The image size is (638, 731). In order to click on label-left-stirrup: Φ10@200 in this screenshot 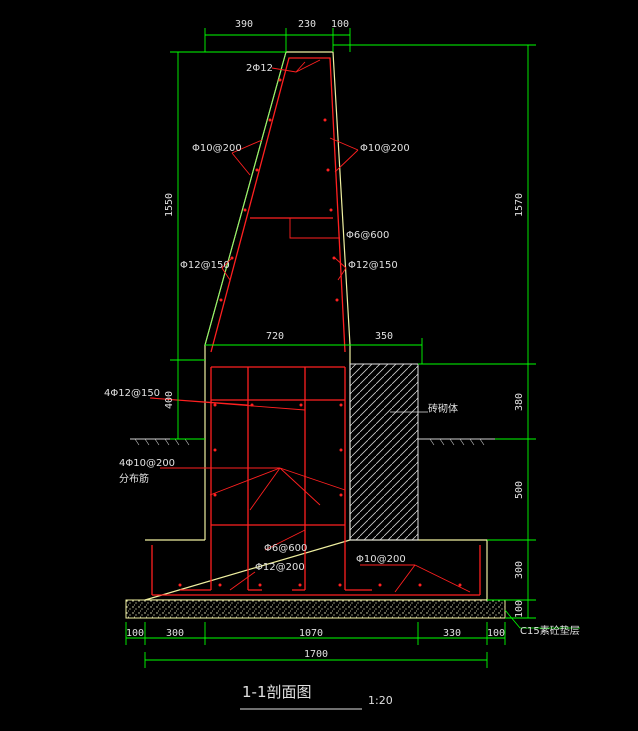, I will do `click(217, 148)`.